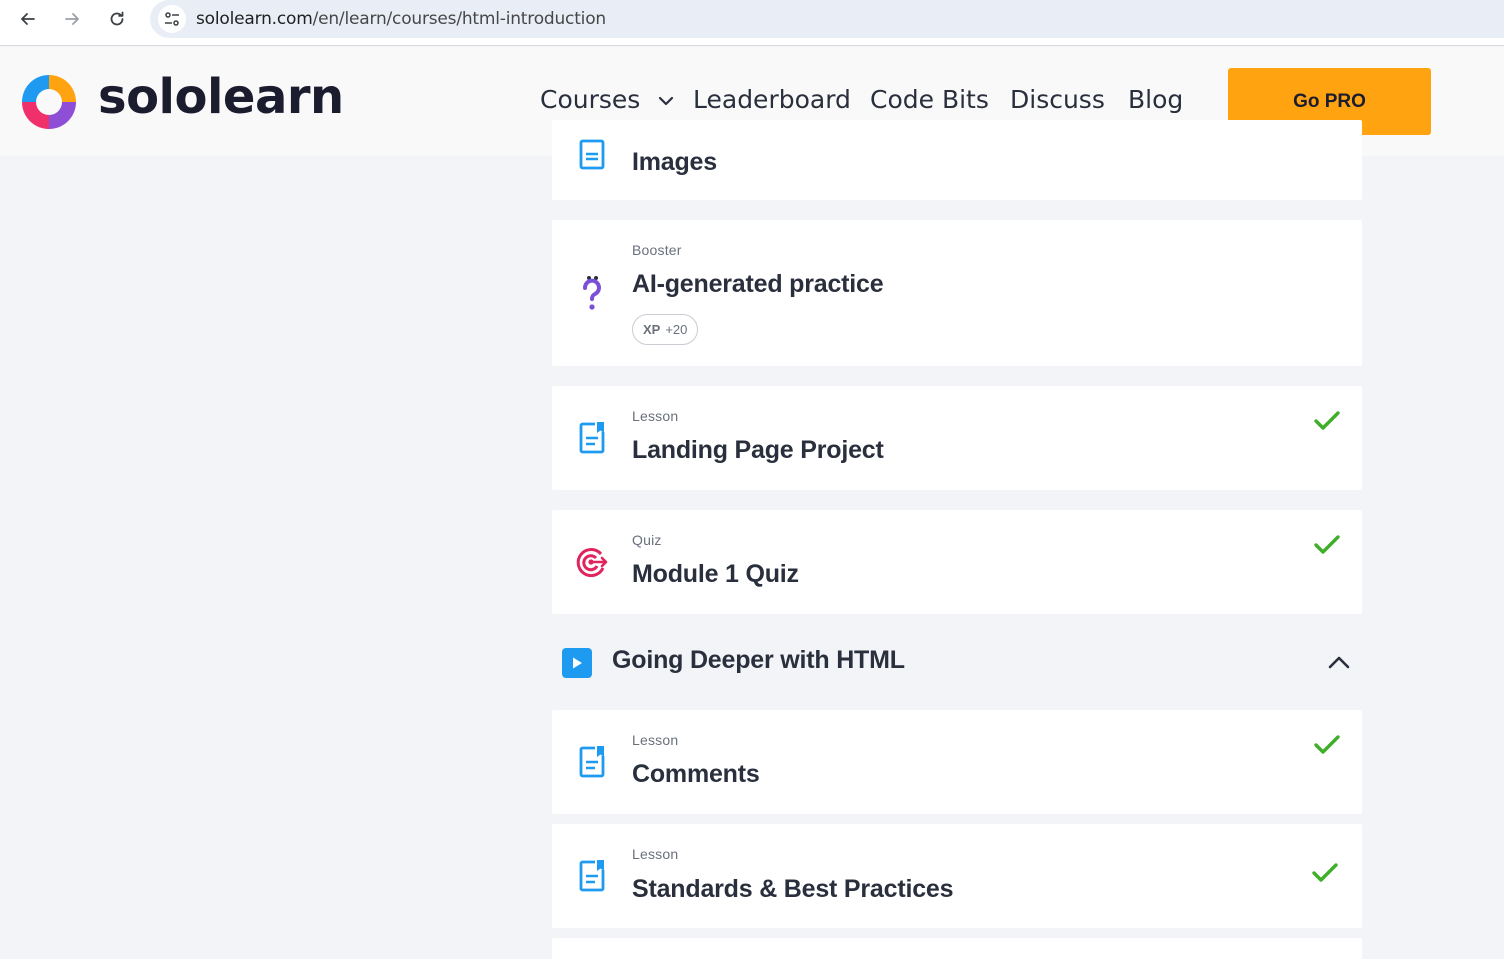  What do you see at coordinates (1339, 663) in the screenshot?
I see `chevron-up-icon` at bounding box center [1339, 663].